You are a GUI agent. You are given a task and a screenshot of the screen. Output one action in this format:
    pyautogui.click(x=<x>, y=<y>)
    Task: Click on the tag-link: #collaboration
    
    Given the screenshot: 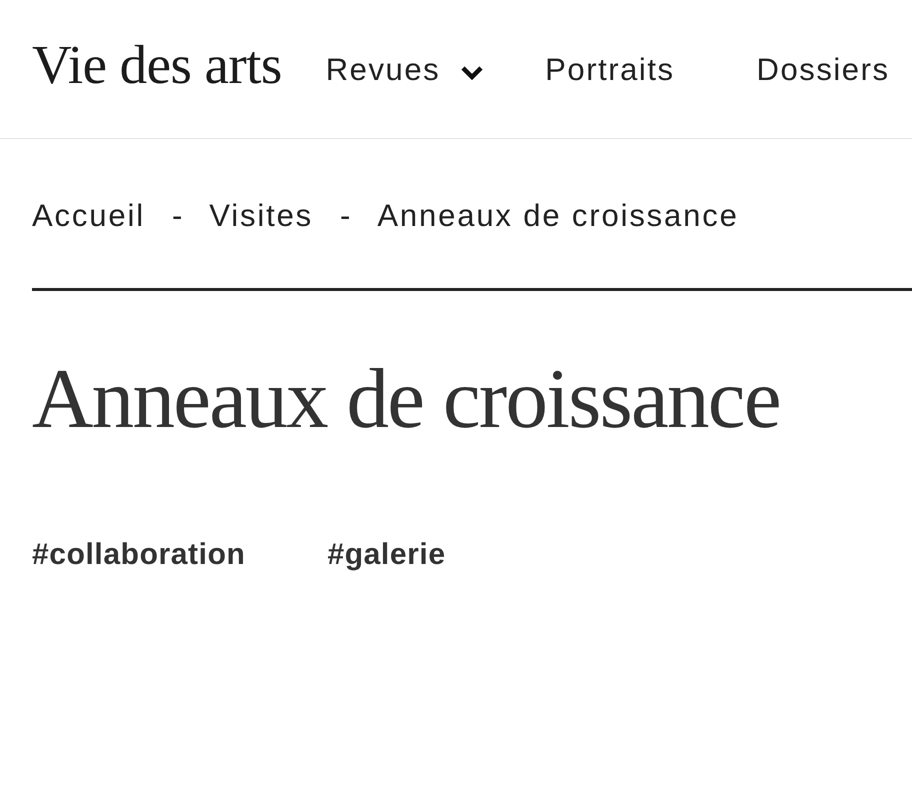 What is the action you would take?
    pyautogui.click(x=139, y=555)
    